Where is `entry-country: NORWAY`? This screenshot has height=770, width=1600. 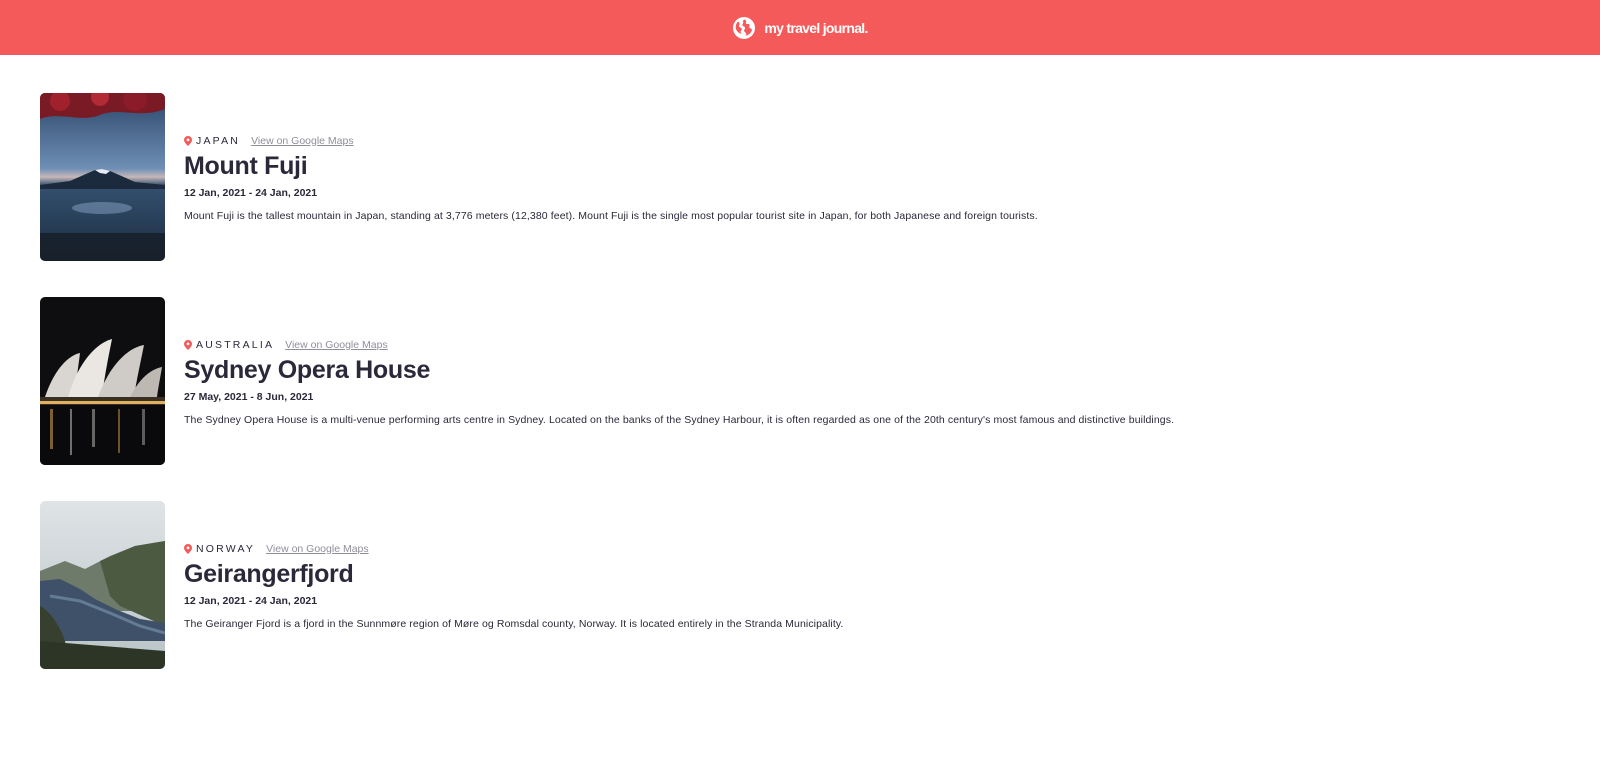
entry-country: NORWAY is located at coordinates (226, 548).